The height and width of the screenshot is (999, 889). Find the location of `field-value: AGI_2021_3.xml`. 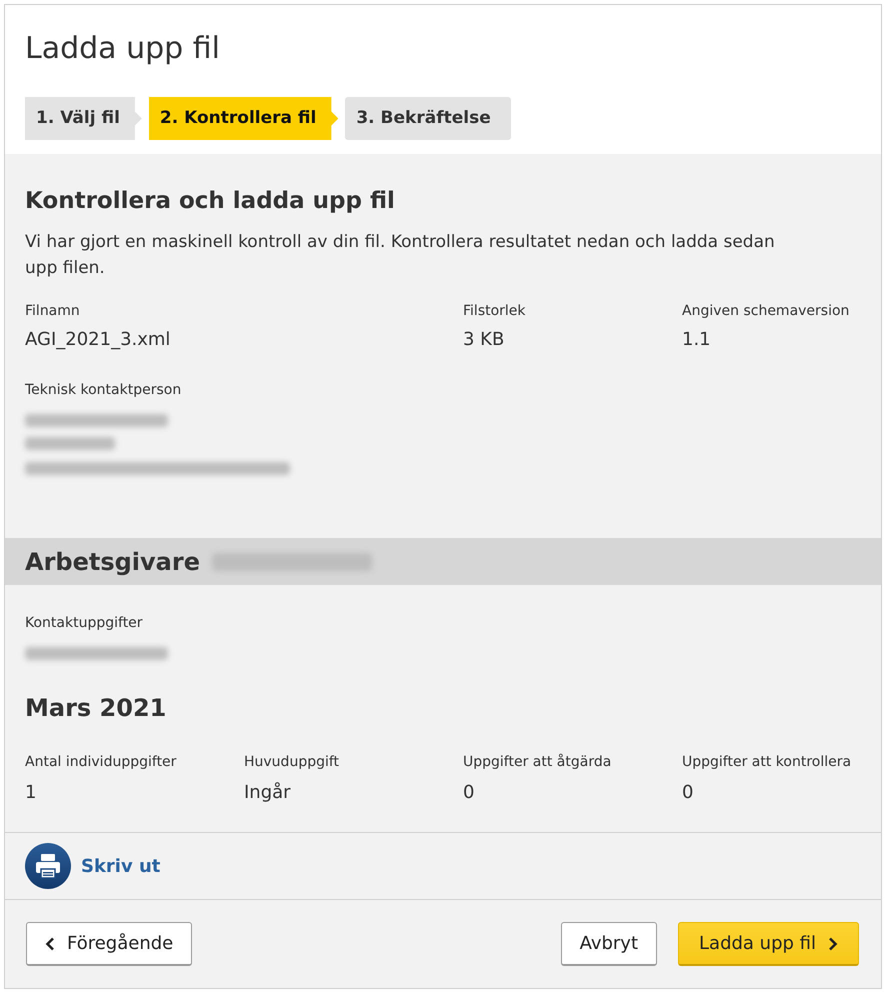

field-value: AGI_2021_3.xml is located at coordinates (97, 340).